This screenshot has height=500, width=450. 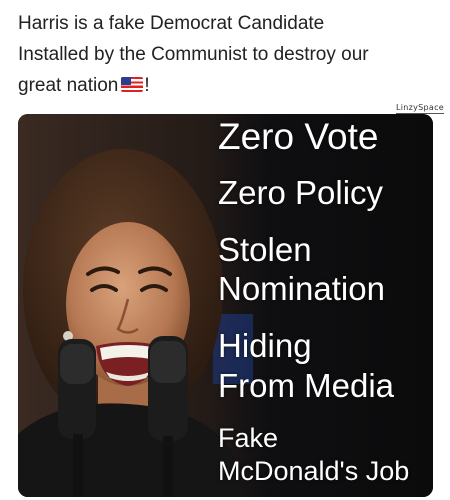 What do you see at coordinates (265, 249) in the screenshot?
I see `meme-line-3: Stolen` at bounding box center [265, 249].